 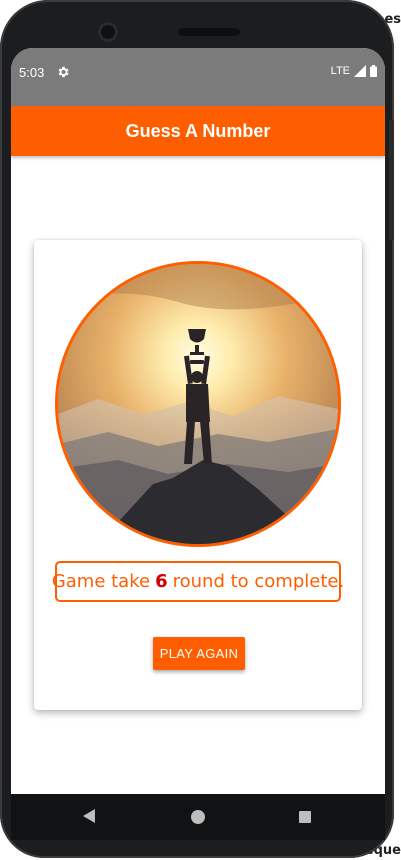 I want to click on status-indicators: LTE, so click(x=354, y=71).